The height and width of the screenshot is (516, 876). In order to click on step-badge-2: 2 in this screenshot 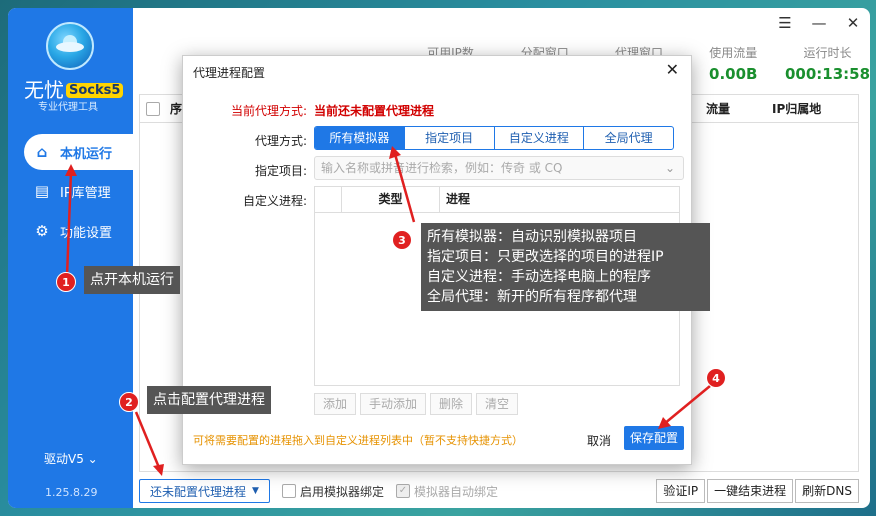, I will do `click(129, 402)`.